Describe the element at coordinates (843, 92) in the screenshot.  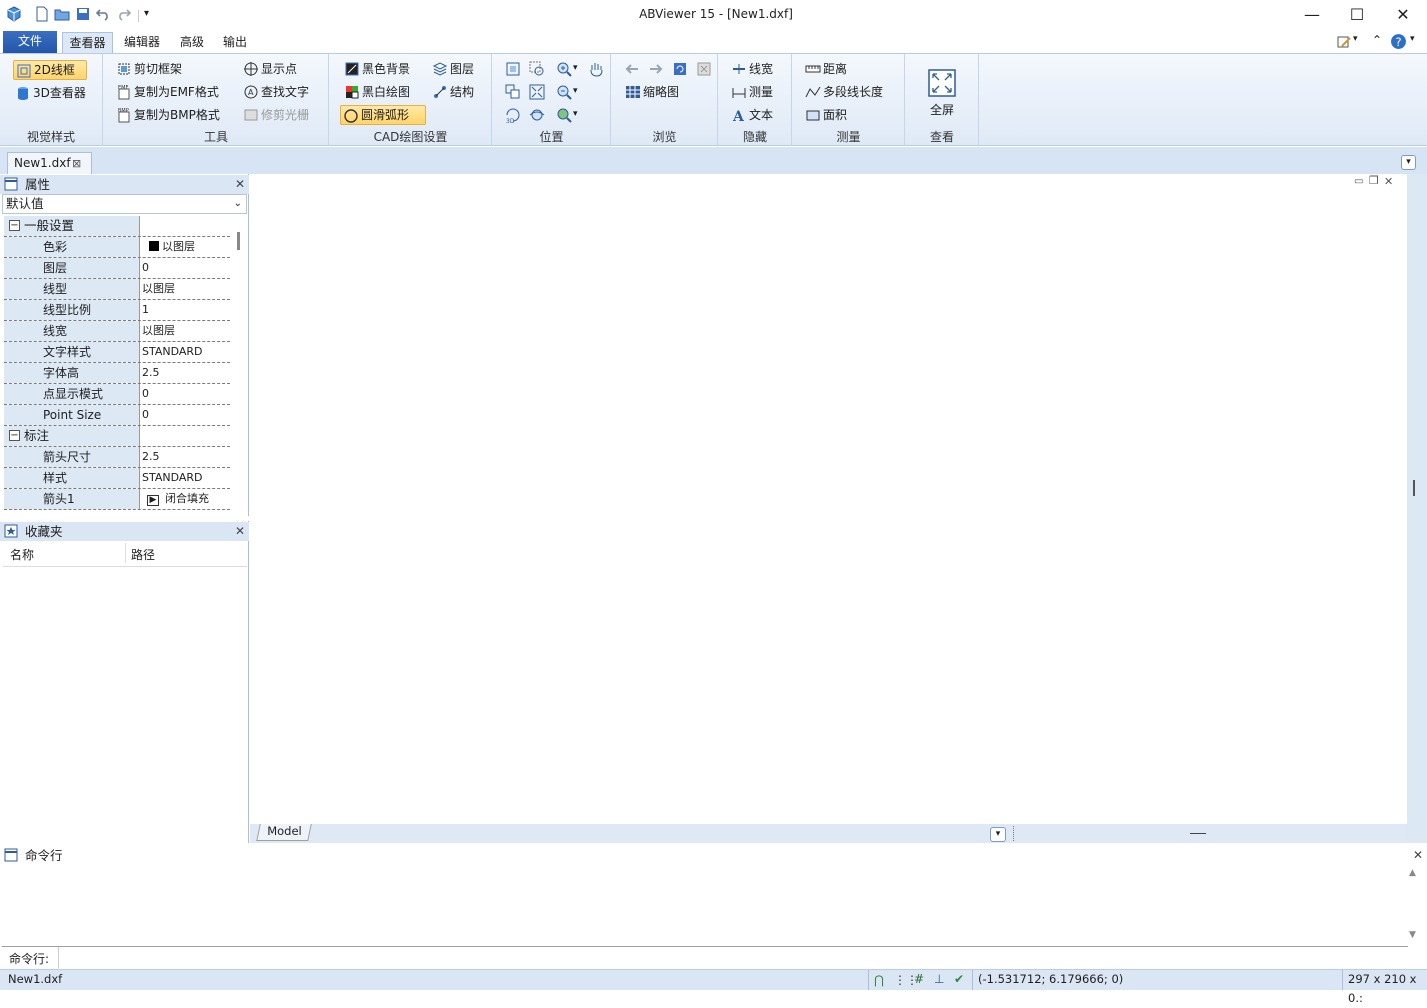
I see `polyline-length-button: 多段线长度` at that location.